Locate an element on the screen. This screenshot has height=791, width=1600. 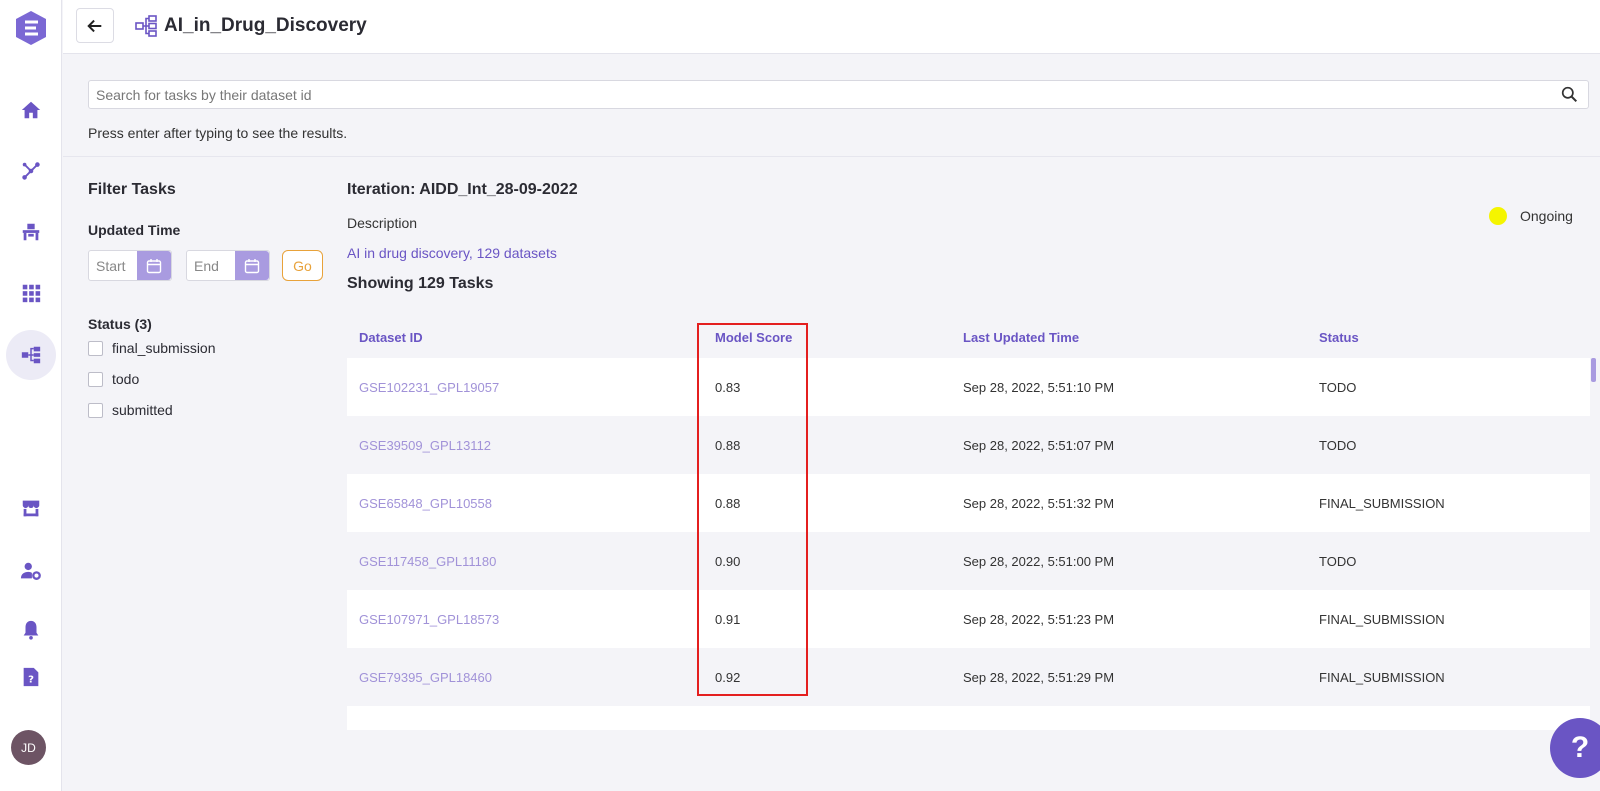
last-updated-time: Sep 28, 2022, 5:51:29 PM is located at coordinates (1039, 677).